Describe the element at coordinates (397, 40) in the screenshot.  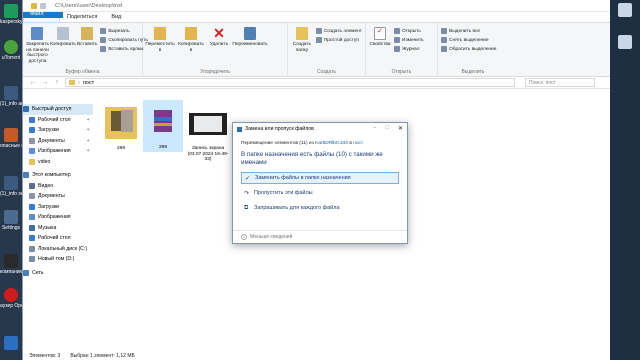
I see `edit-icon` at that location.